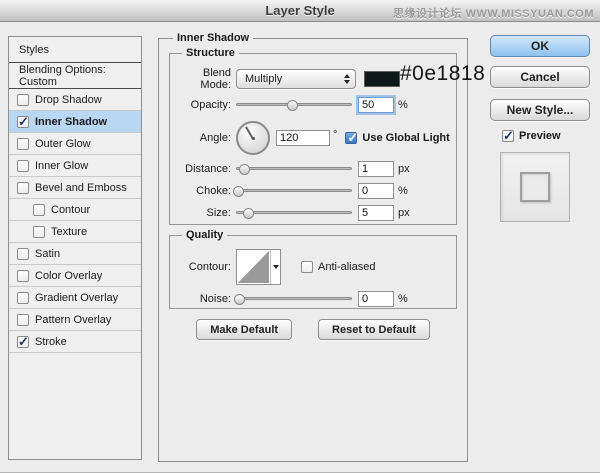 This screenshot has width=600, height=473. What do you see at coordinates (540, 77) in the screenshot?
I see `cancel-button: Cancel` at bounding box center [540, 77].